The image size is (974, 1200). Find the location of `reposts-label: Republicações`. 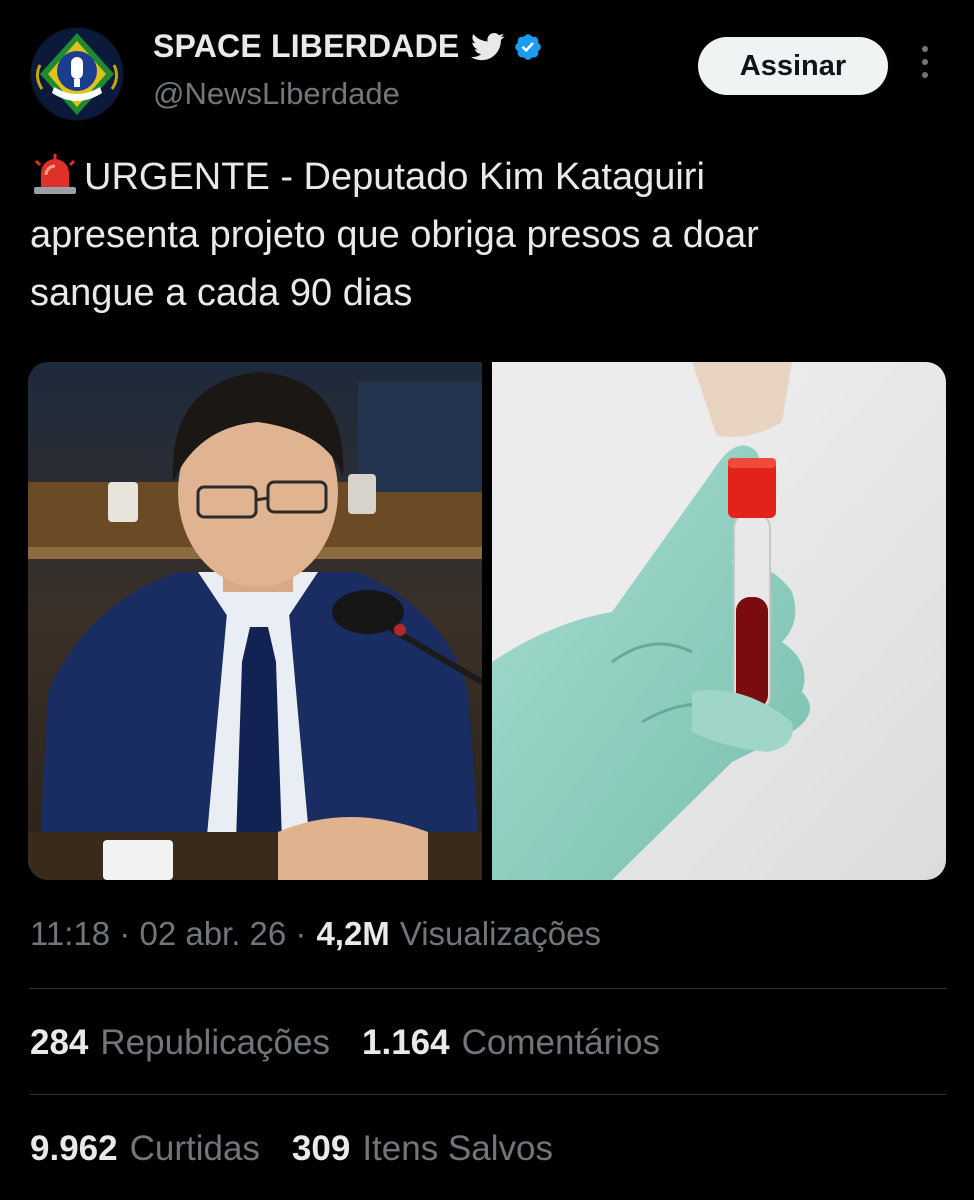

reposts-label: Republicações is located at coordinates (215, 1042).